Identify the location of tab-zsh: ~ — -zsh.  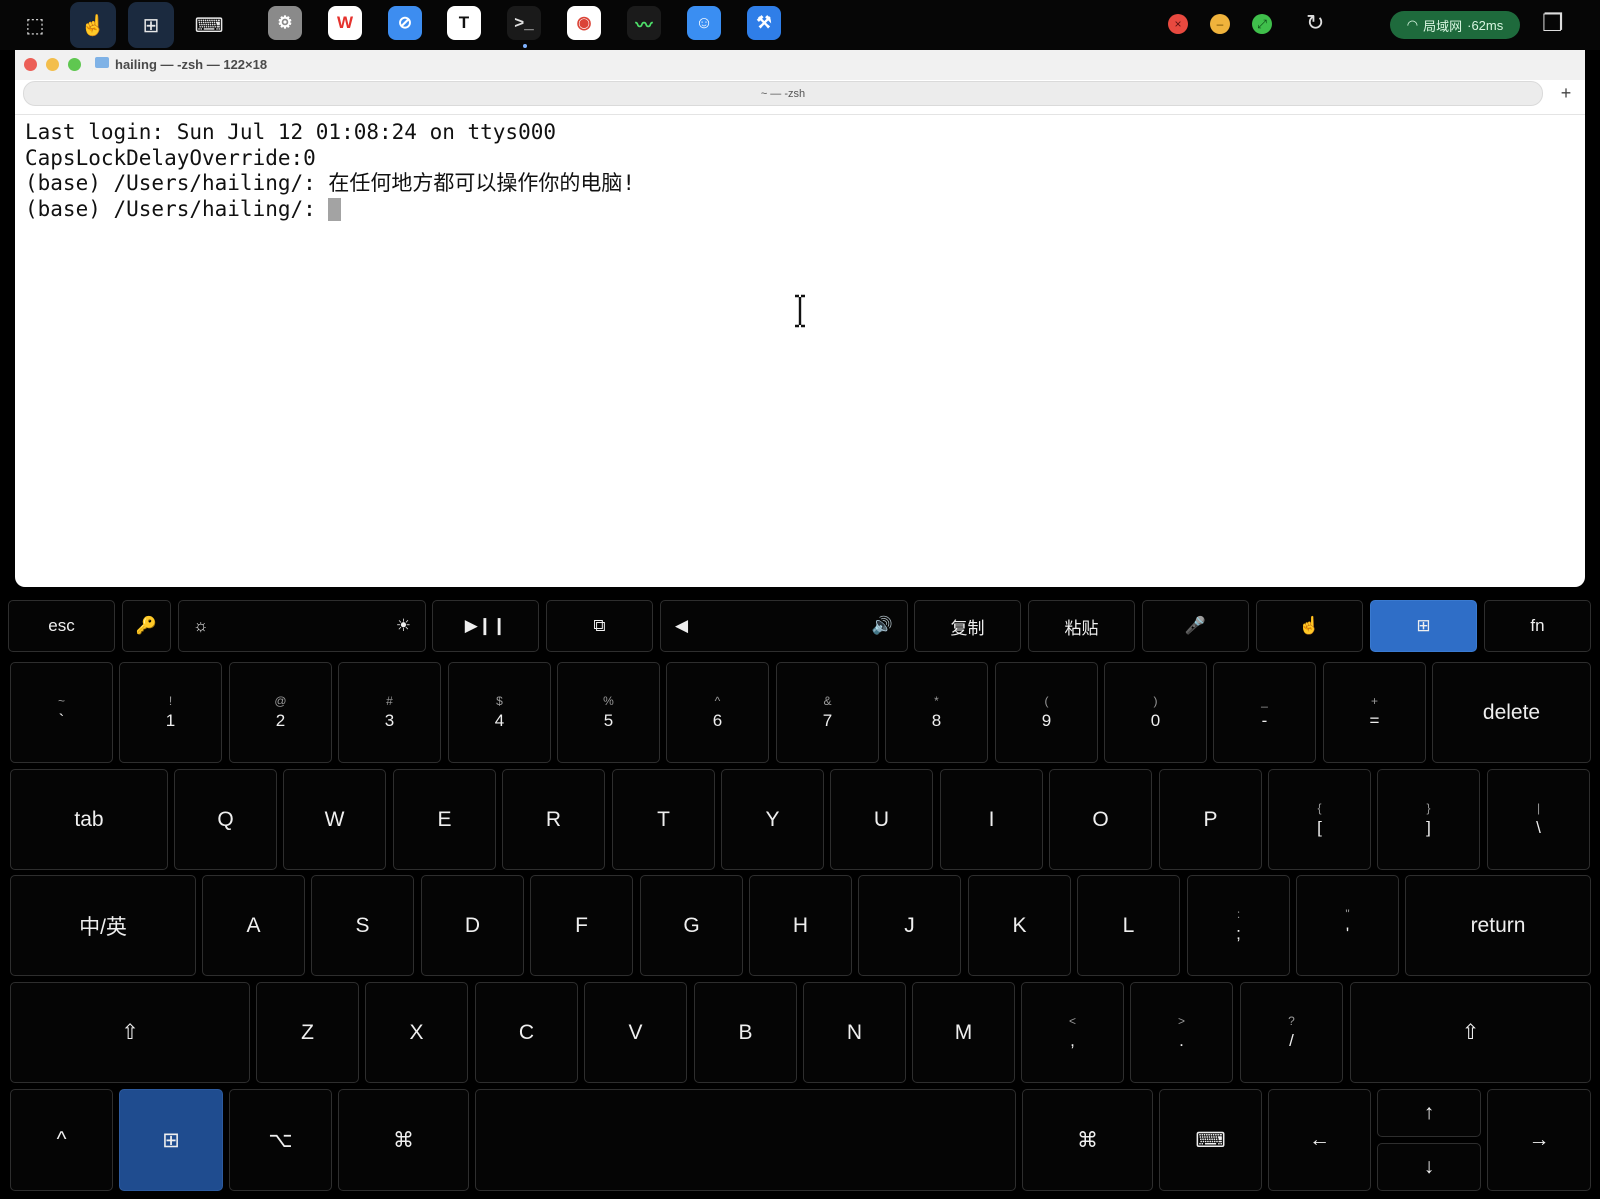
(783, 93).